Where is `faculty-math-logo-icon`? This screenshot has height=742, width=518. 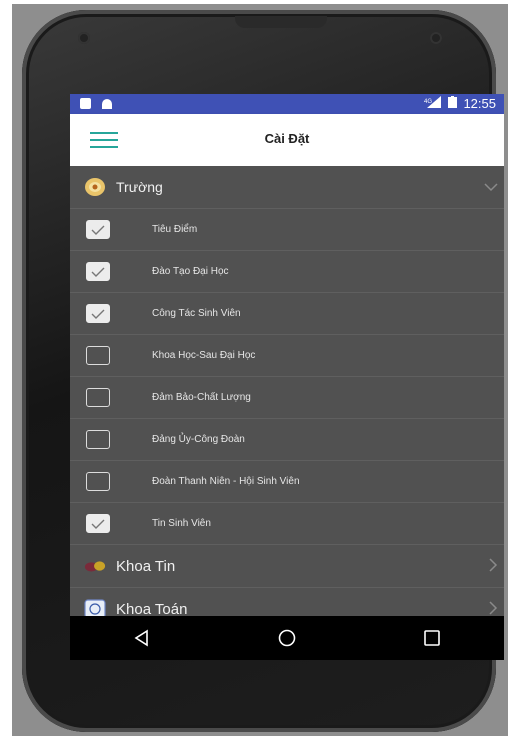
faculty-math-logo-icon is located at coordinates (95, 607).